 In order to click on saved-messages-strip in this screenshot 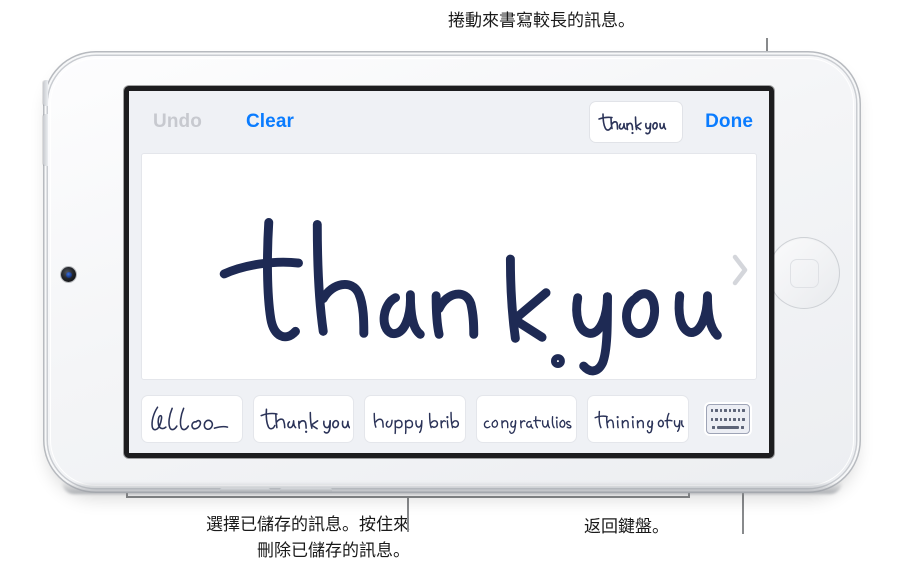, I will do `click(449, 414)`.